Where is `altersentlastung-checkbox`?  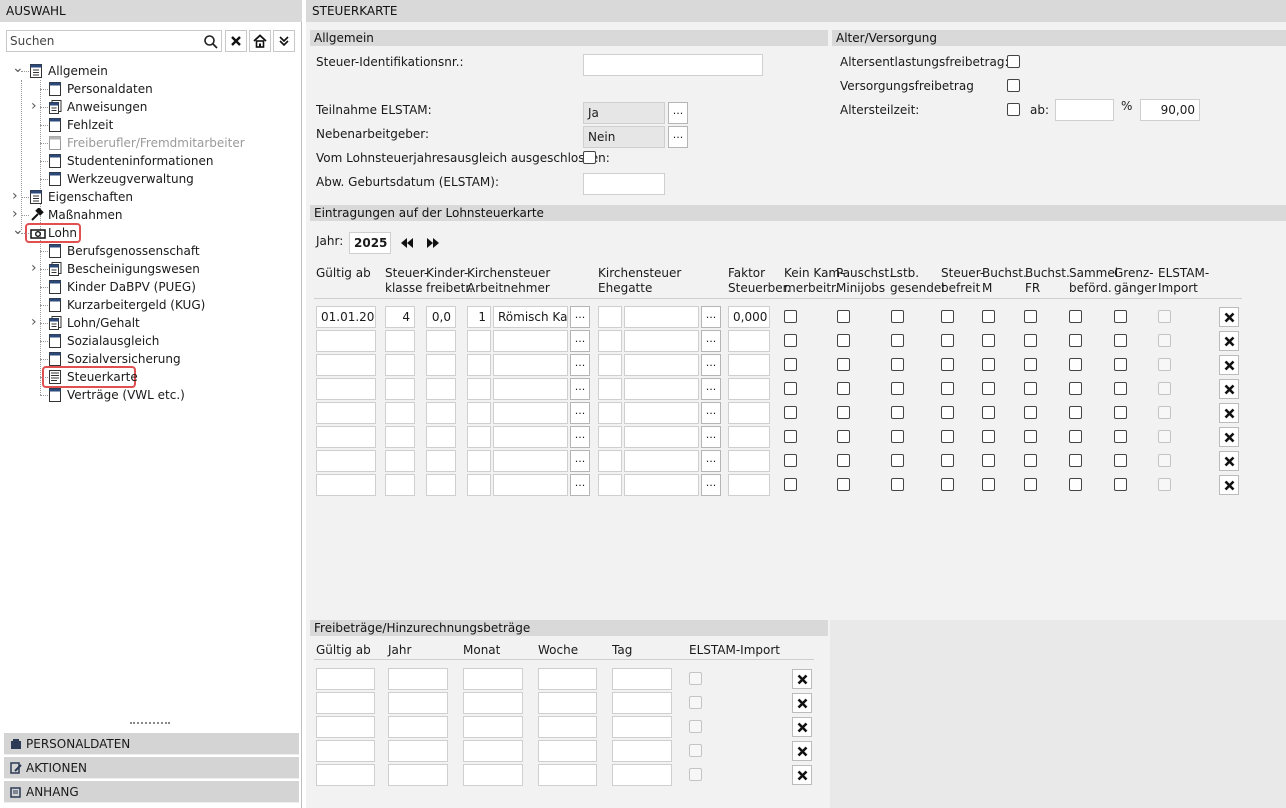
altersentlastung-checkbox is located at coordinates (1013, 61).